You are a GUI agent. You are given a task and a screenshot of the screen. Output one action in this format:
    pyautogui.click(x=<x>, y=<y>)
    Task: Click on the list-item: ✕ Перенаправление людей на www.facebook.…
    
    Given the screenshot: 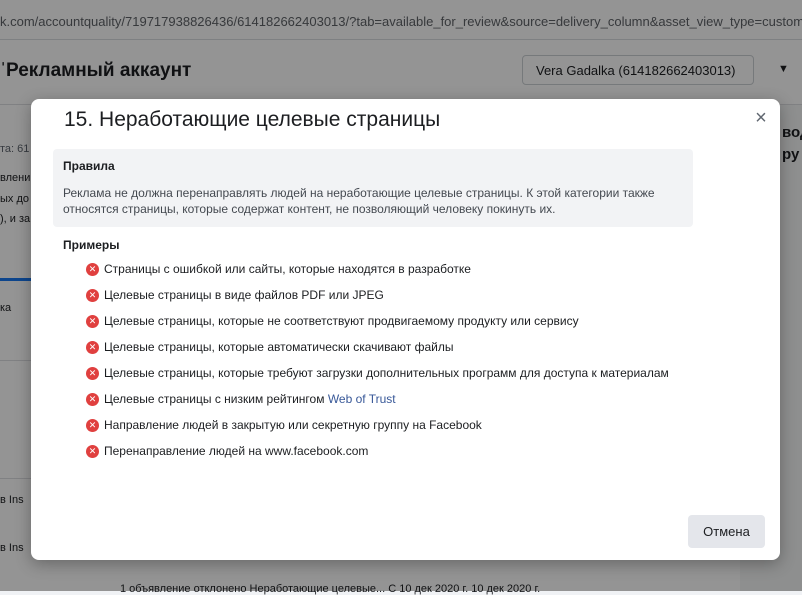 What is the action you would take?
    pyautogui.click(x=386, y=451)
    